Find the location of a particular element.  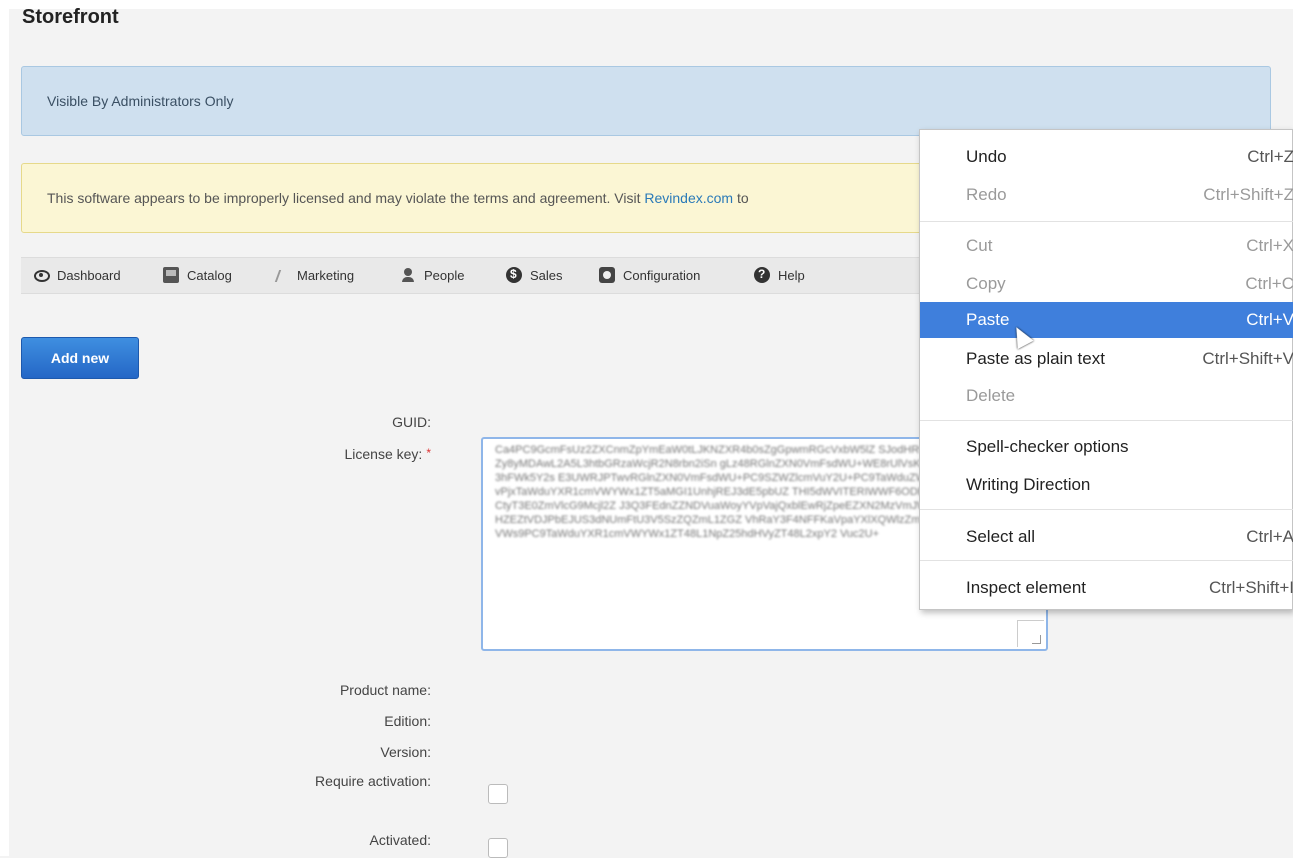

ctx-undo-label: Undo is located at coordinates (986, 156).